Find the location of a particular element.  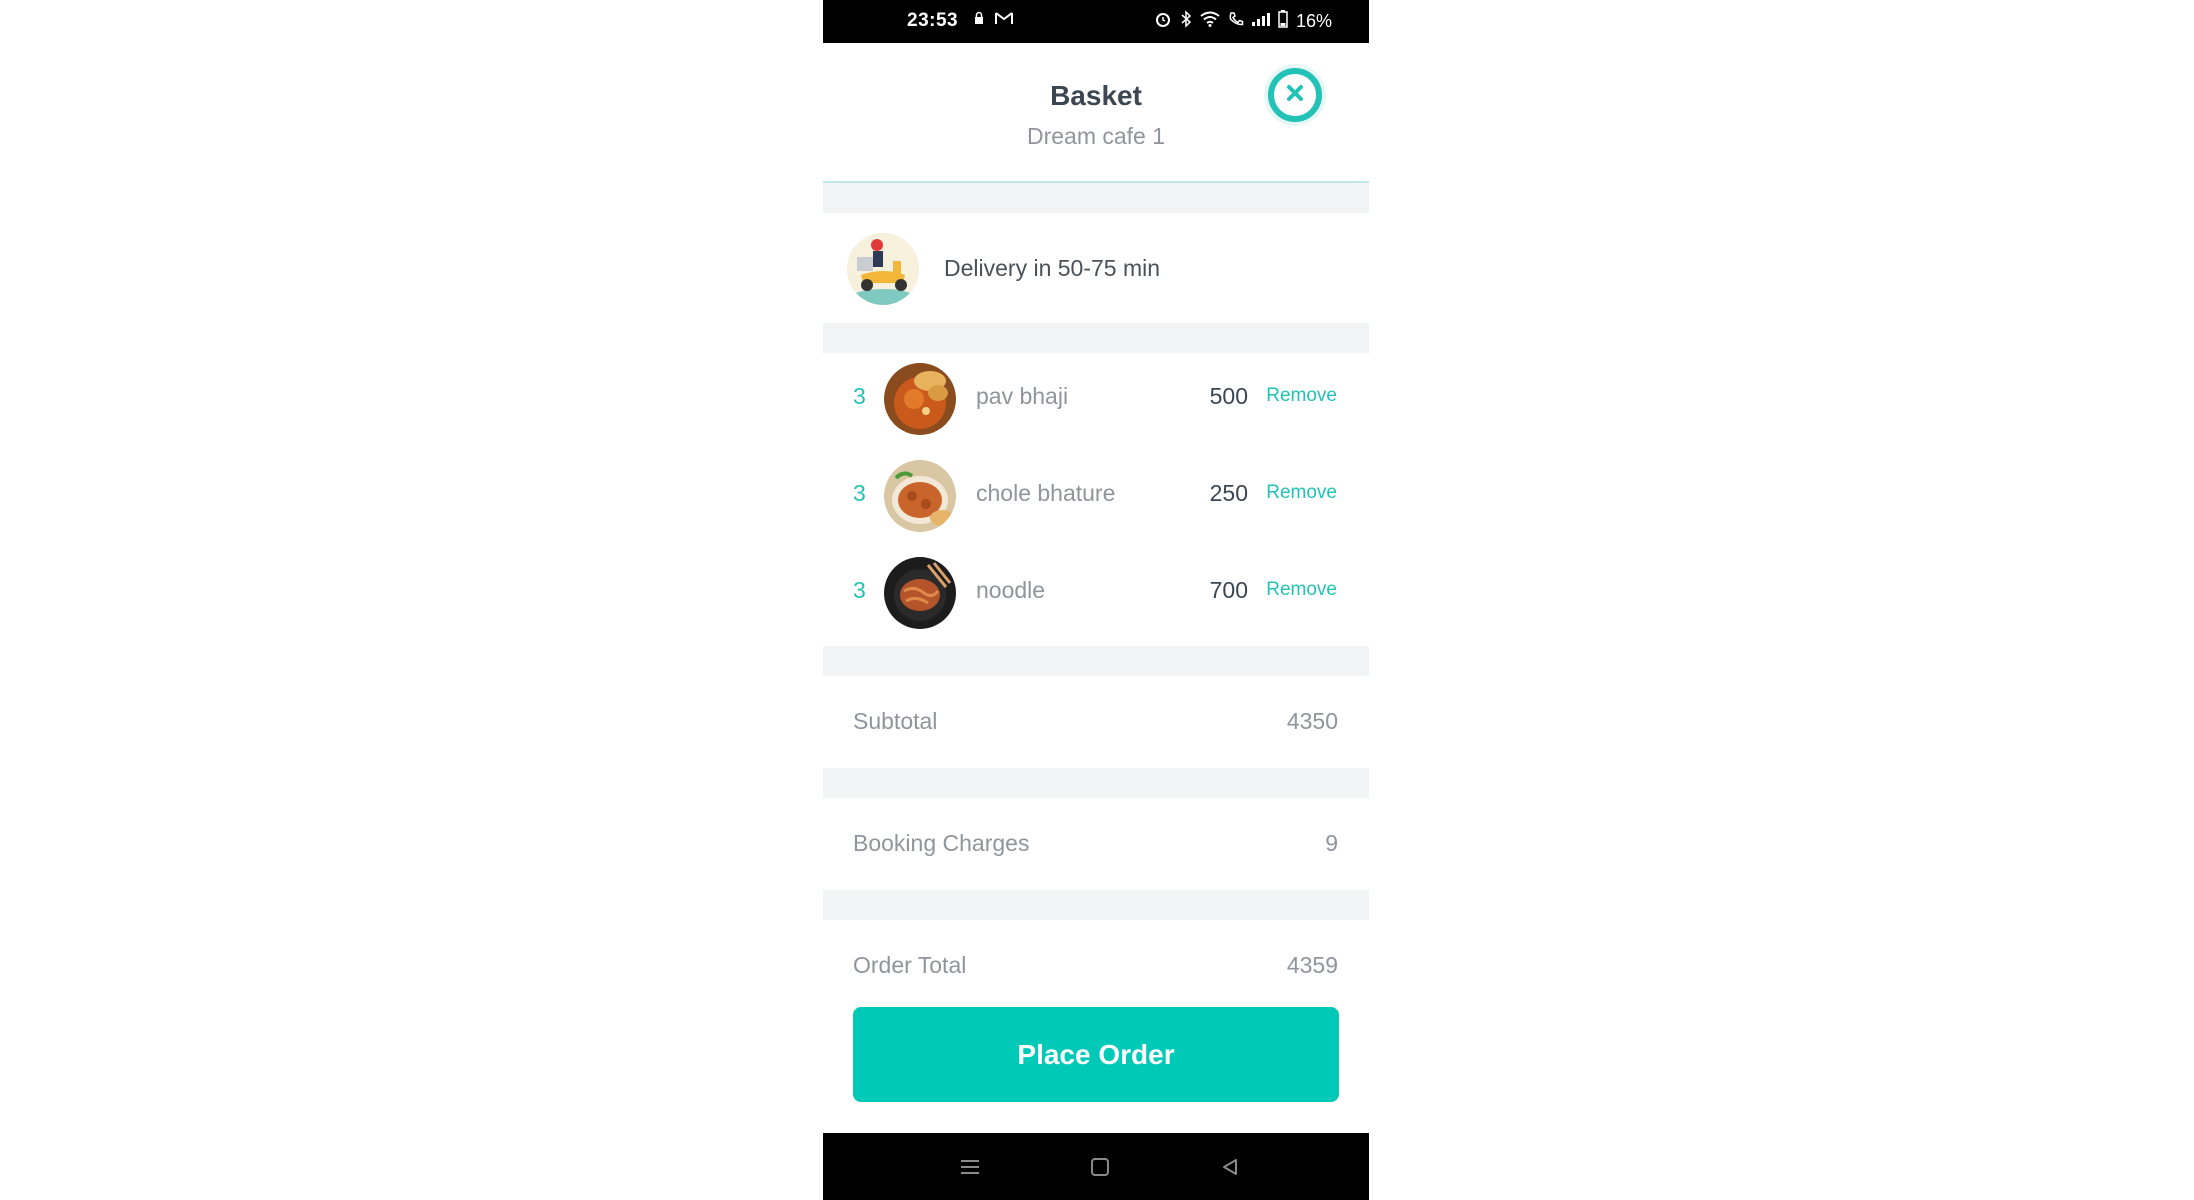

status-right-icons: 16% is located at coordinates (1243, 21).